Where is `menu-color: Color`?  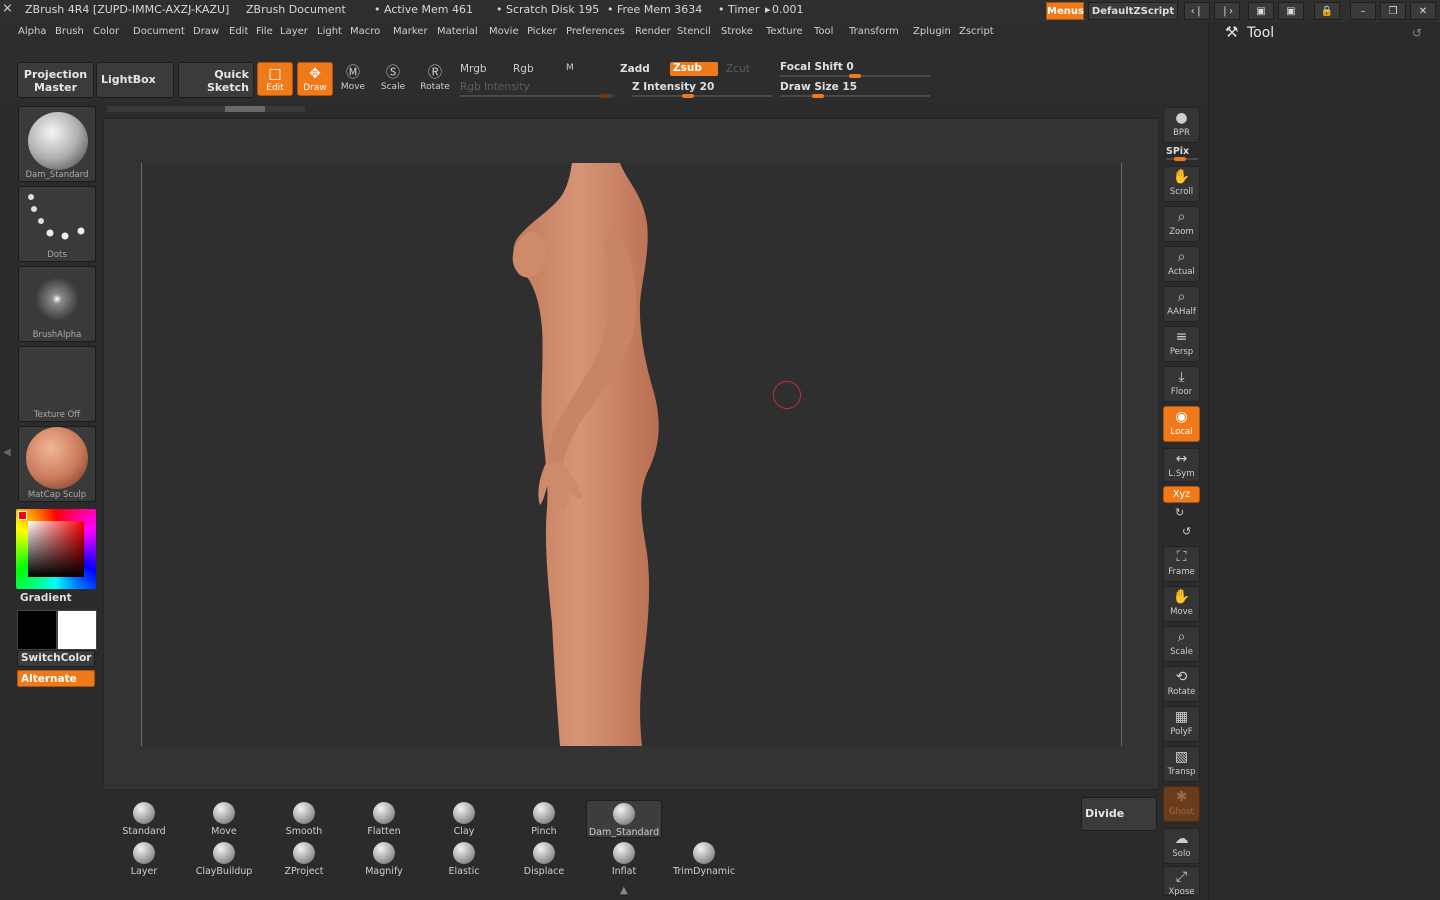
menu-color: Color is located at coordinates (106, 31).